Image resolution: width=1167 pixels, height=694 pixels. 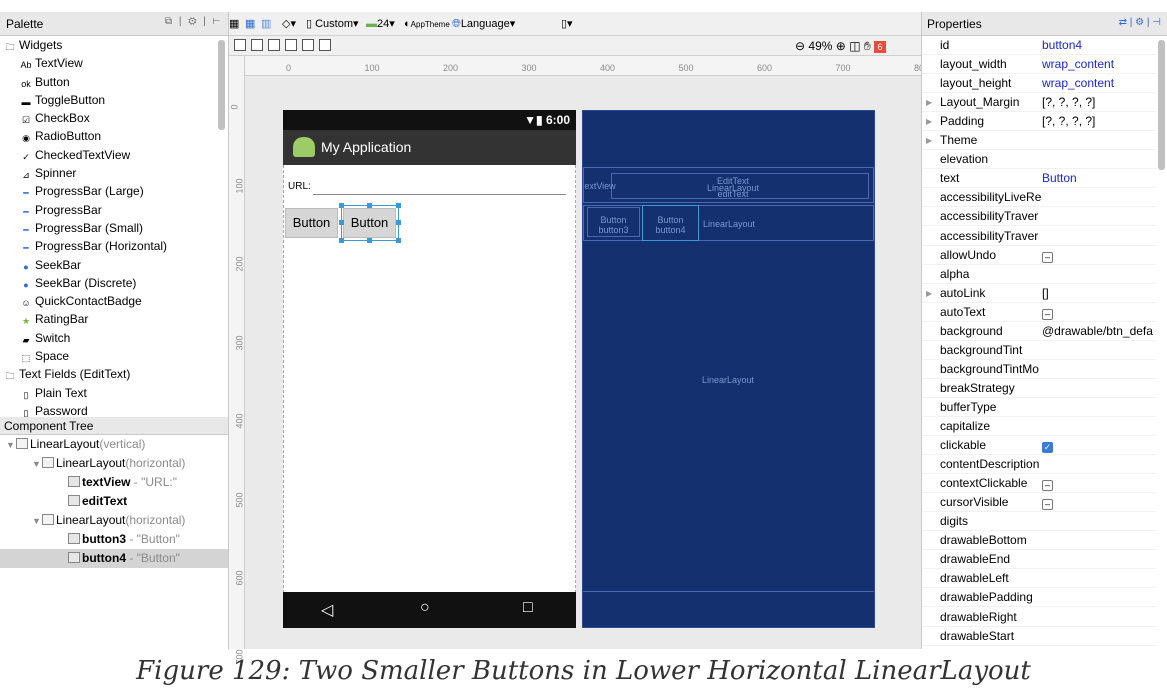 What do you see at coordinates (109, 265) in the screenshot?
I see `palette-item: ● SeekBar` at bounding box center [109, 265].